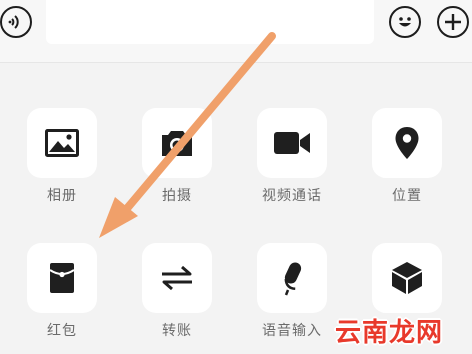  Describe the element at coordinates (292, 196) in the screenshot. I see `video-call-label: 视频通话` at that location.